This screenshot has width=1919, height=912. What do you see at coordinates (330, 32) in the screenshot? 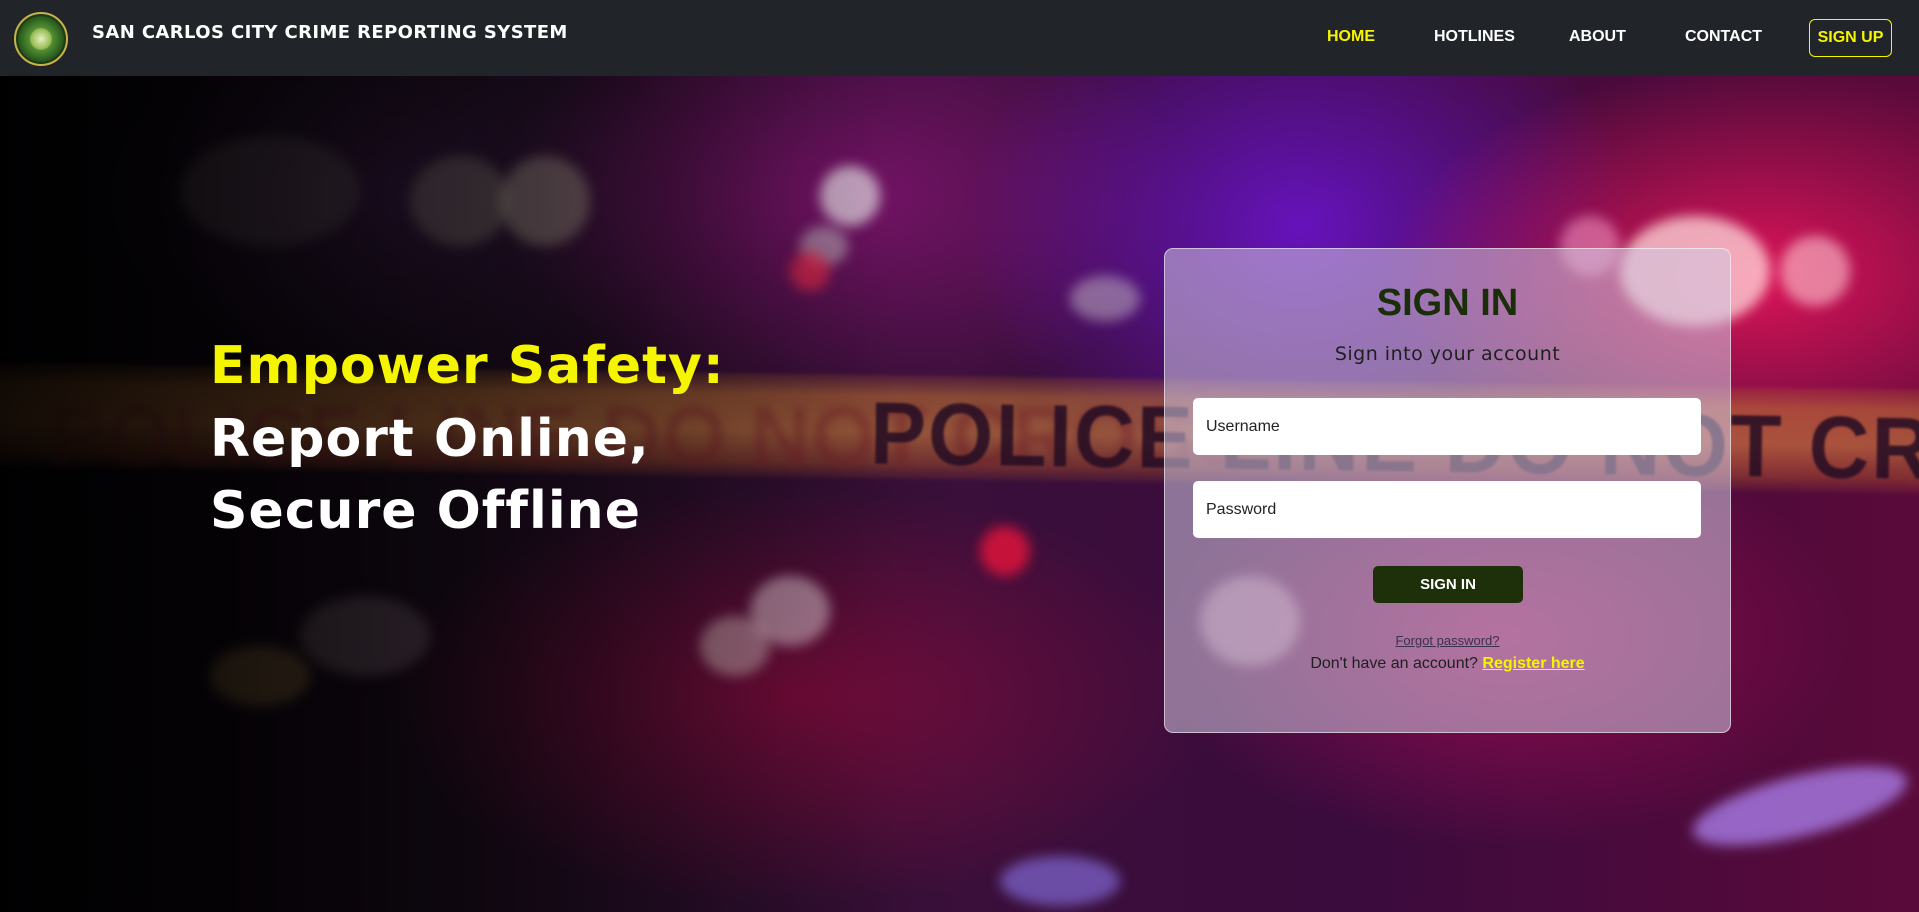
I see `site-brand-title: SAN CARLOS CITY CRIME REPORTING SYSTEM` at bounding box center [330, 32].